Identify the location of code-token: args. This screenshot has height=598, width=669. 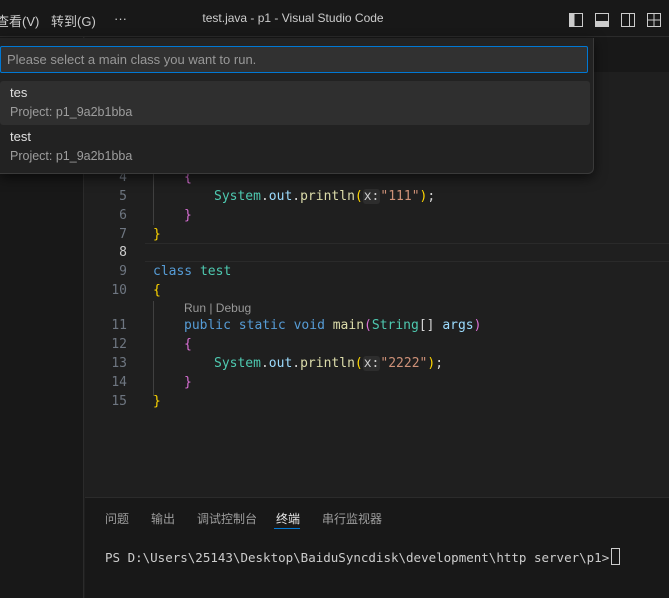
(458, 325).